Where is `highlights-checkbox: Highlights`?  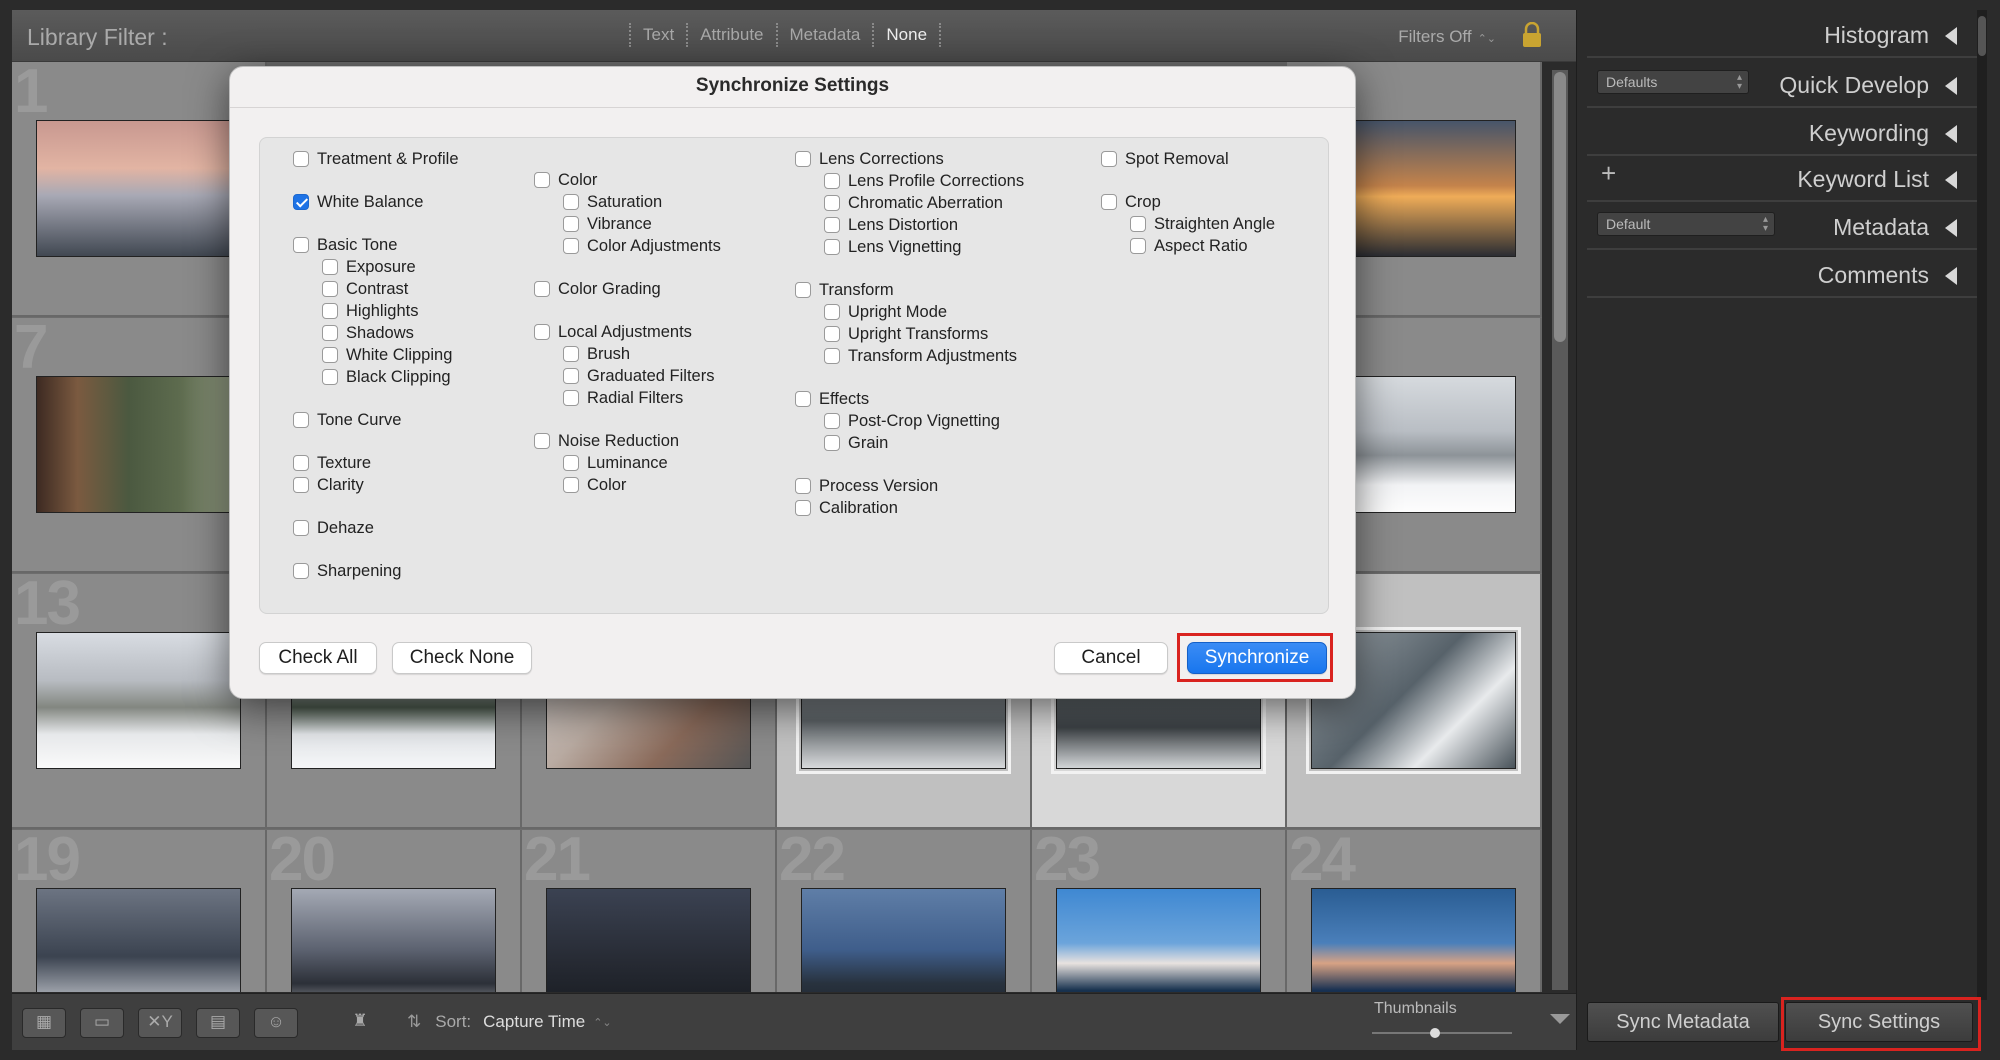
highlights-checkbox: Highlights is located at coordinates (370, 311).